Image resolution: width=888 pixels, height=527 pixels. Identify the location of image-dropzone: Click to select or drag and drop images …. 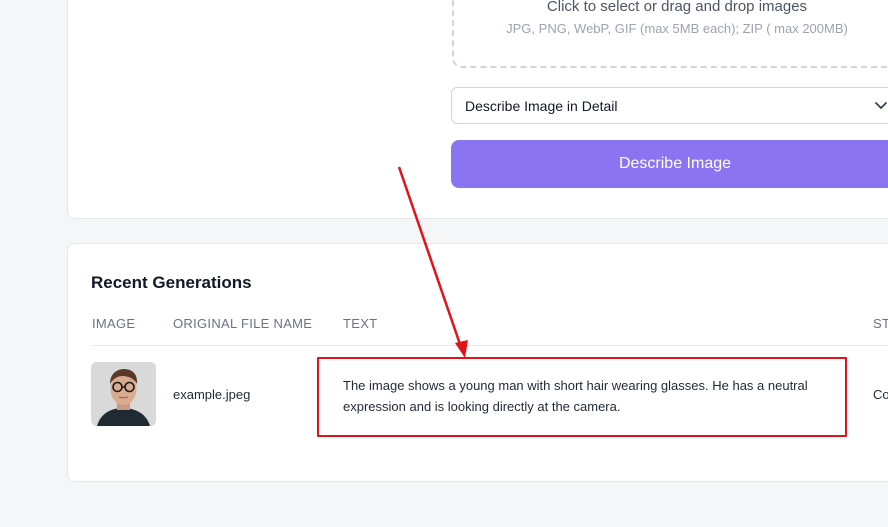
(670, 34).